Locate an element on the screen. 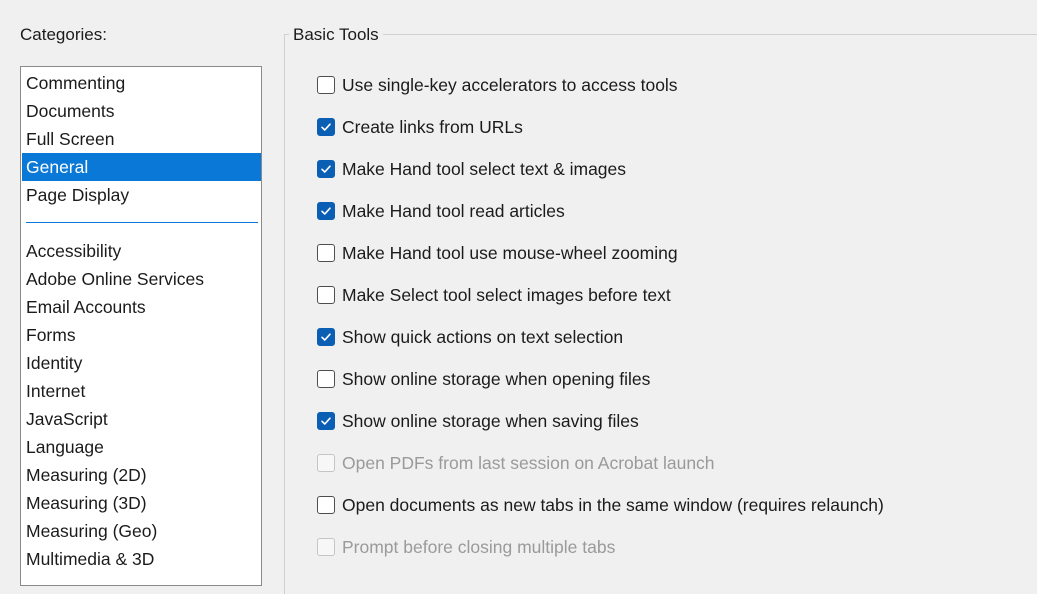  category-item-documents: Documents is located at coordinates (141, 111).